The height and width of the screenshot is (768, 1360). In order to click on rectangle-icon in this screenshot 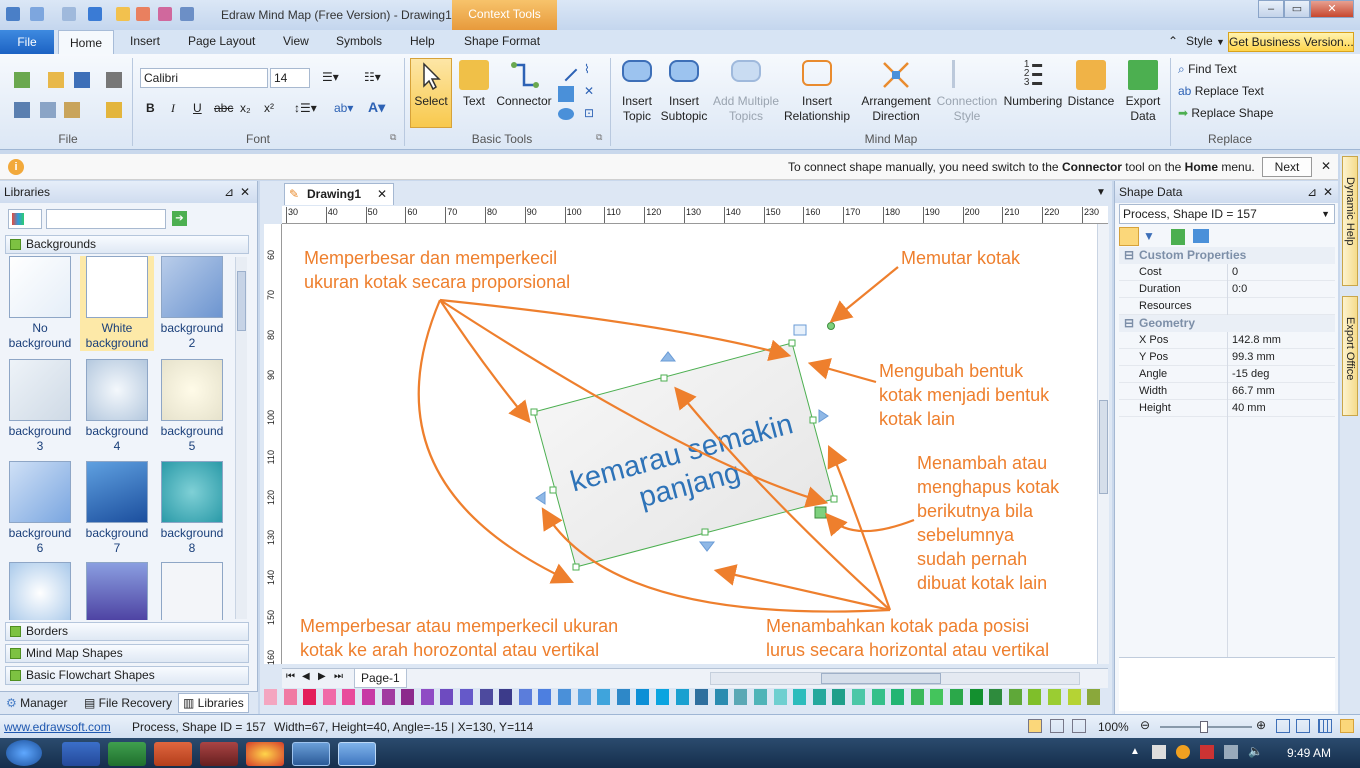, I will do `click(566, 94)`.